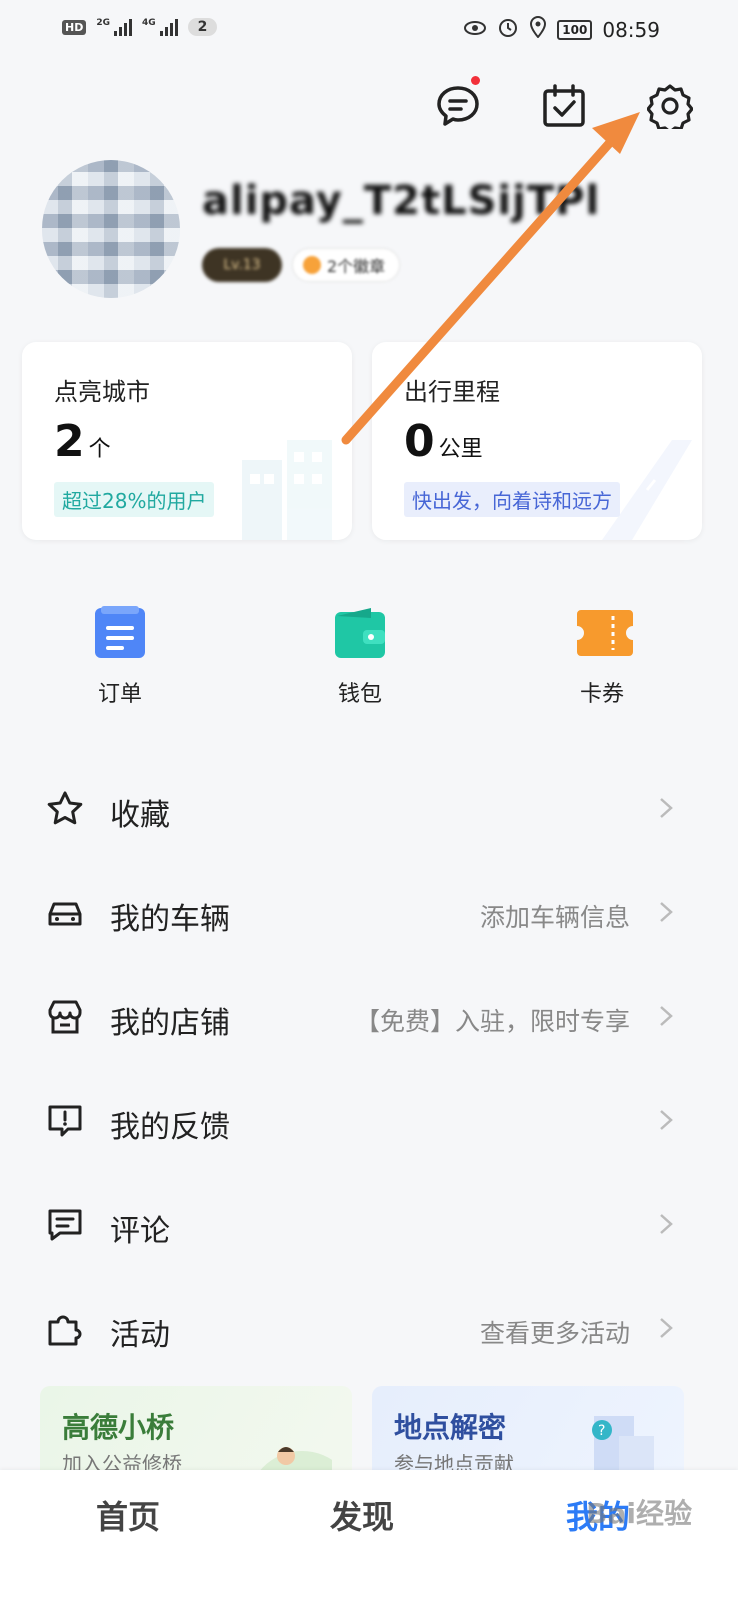  I want to click on status-right: 100 08:59, so click(561, 29).